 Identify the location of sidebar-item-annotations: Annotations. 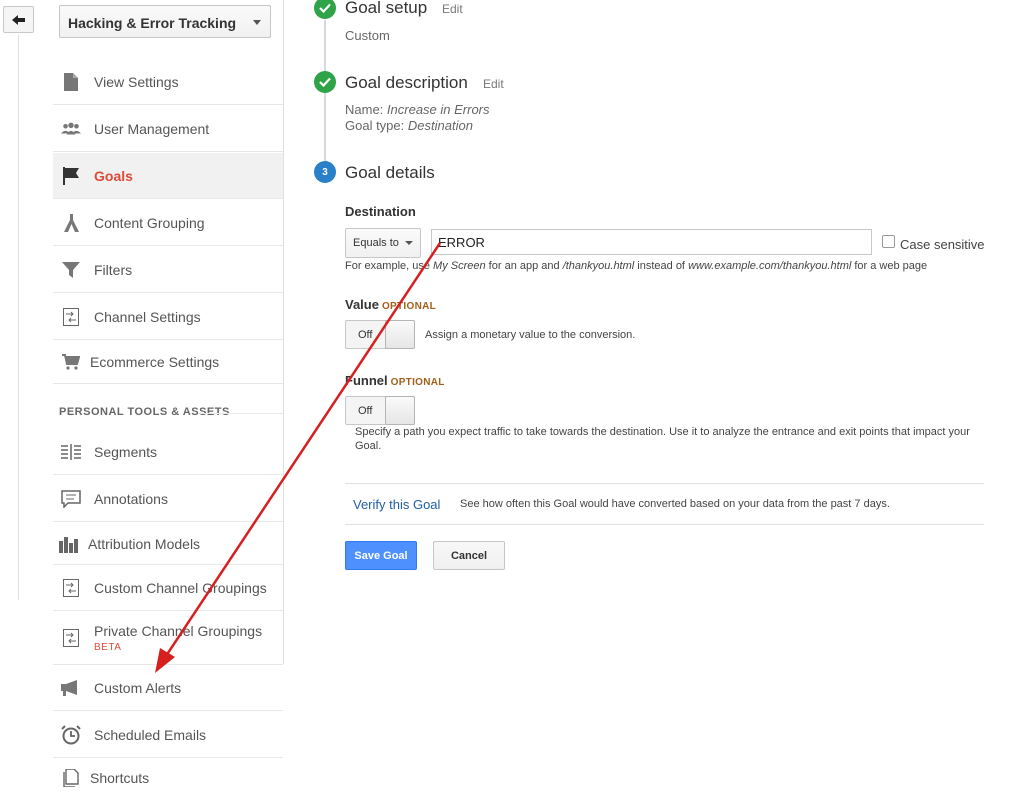
(168, 499).